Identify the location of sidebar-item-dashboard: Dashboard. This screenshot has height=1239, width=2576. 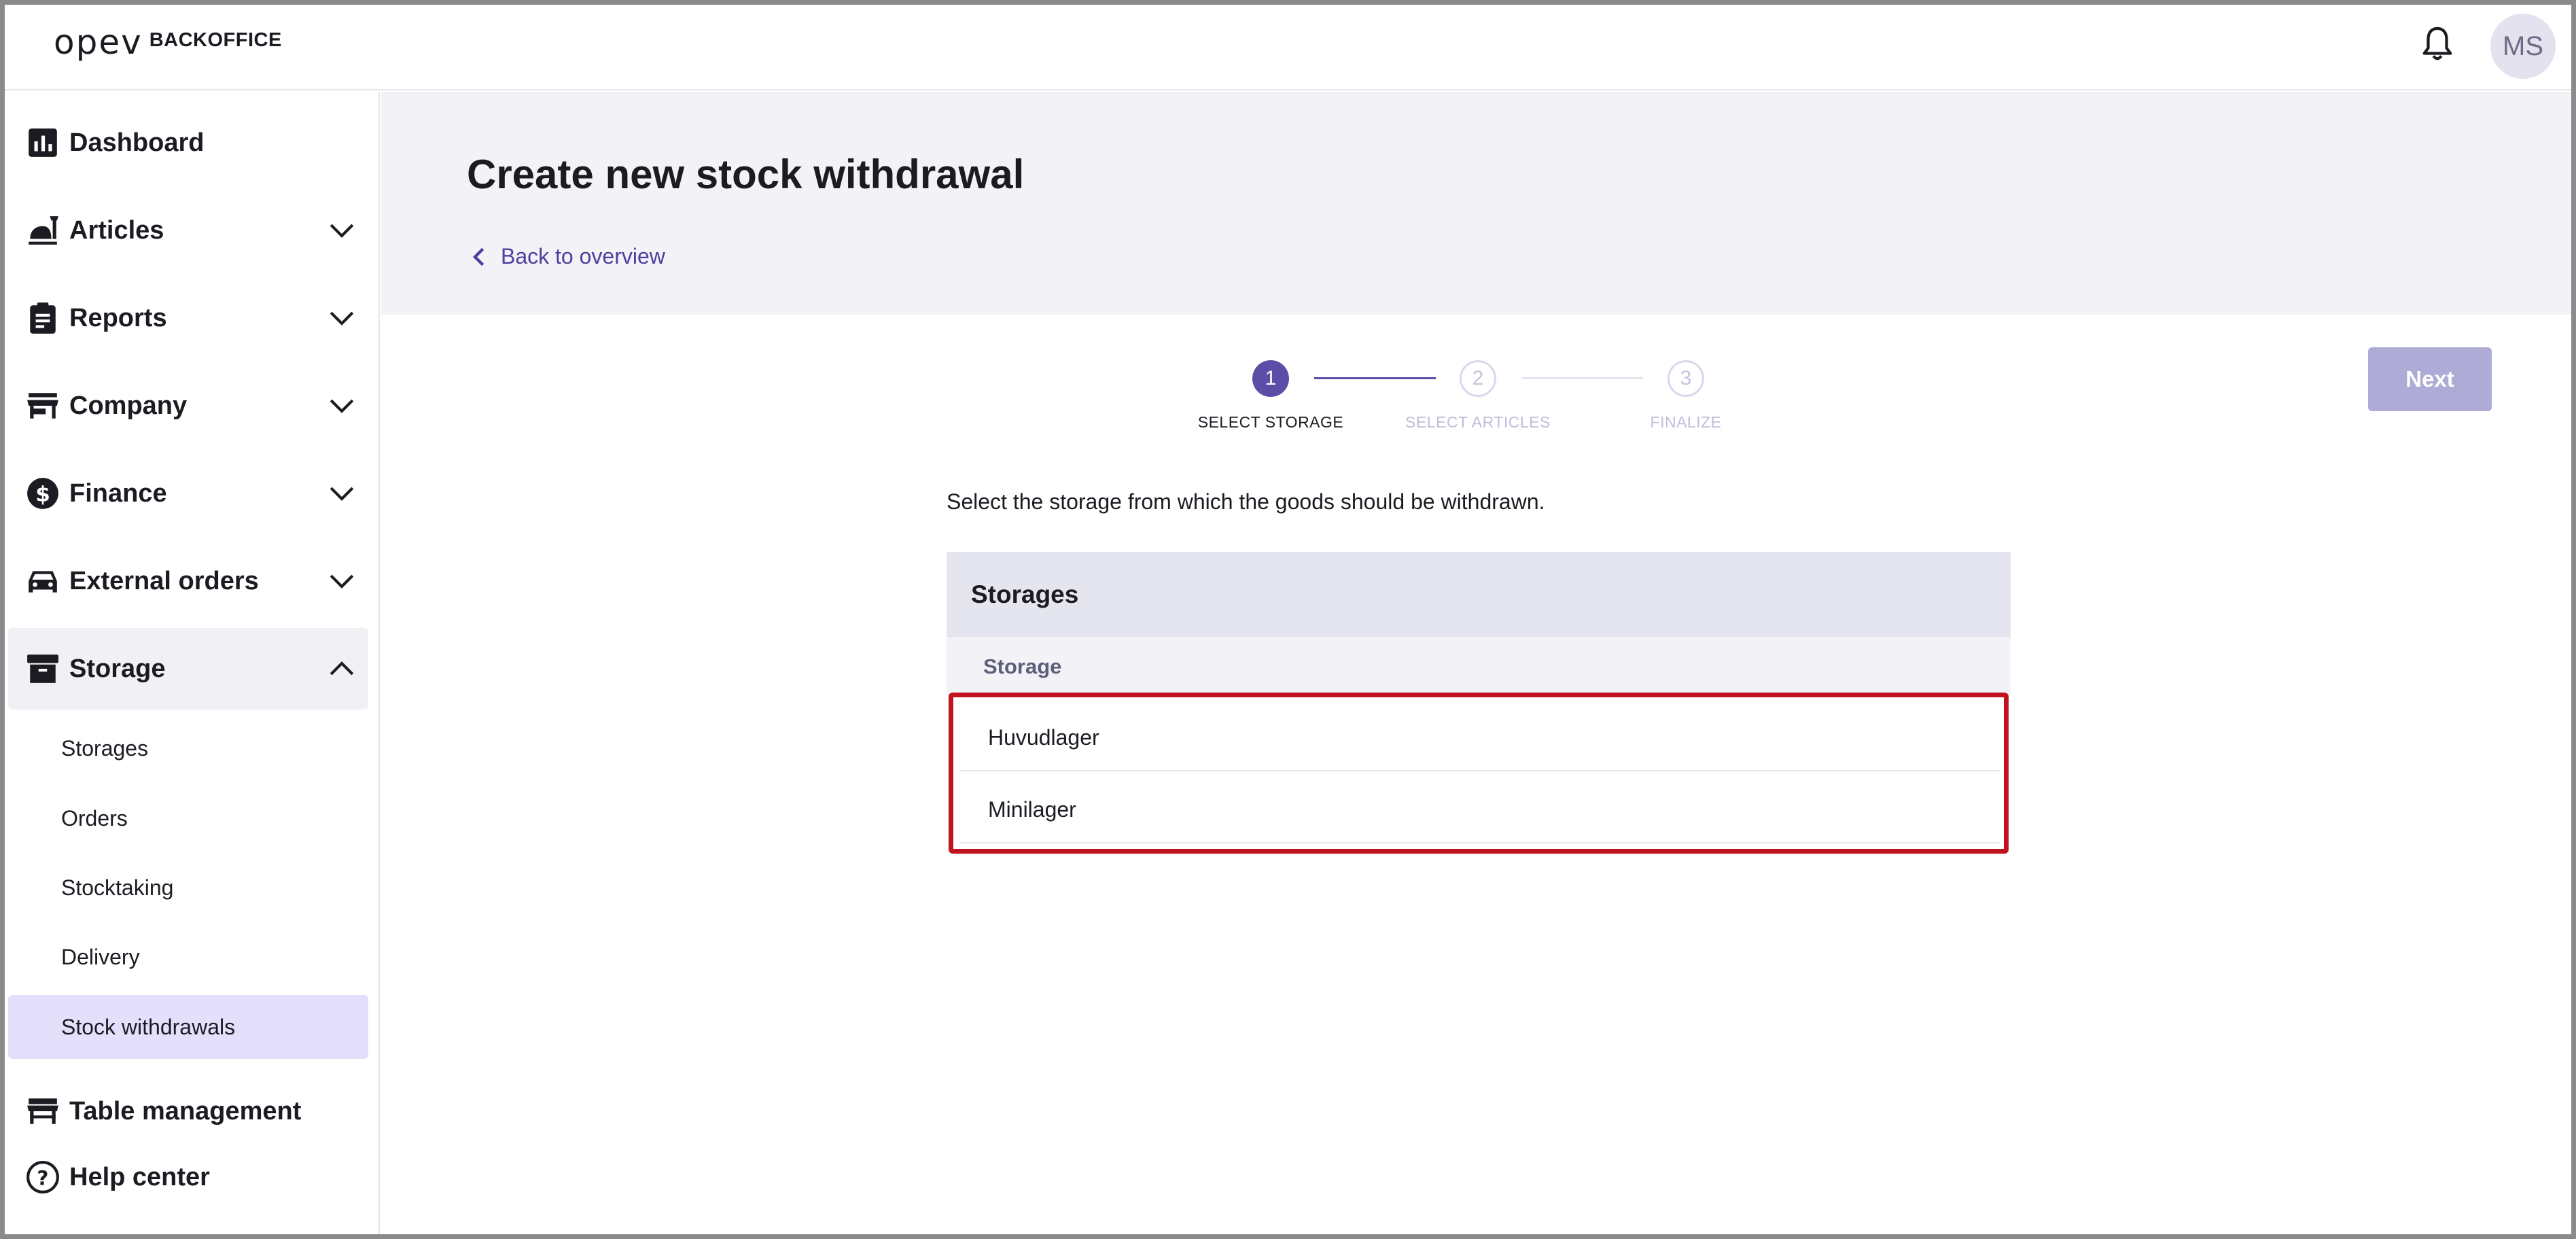
(188, 143).